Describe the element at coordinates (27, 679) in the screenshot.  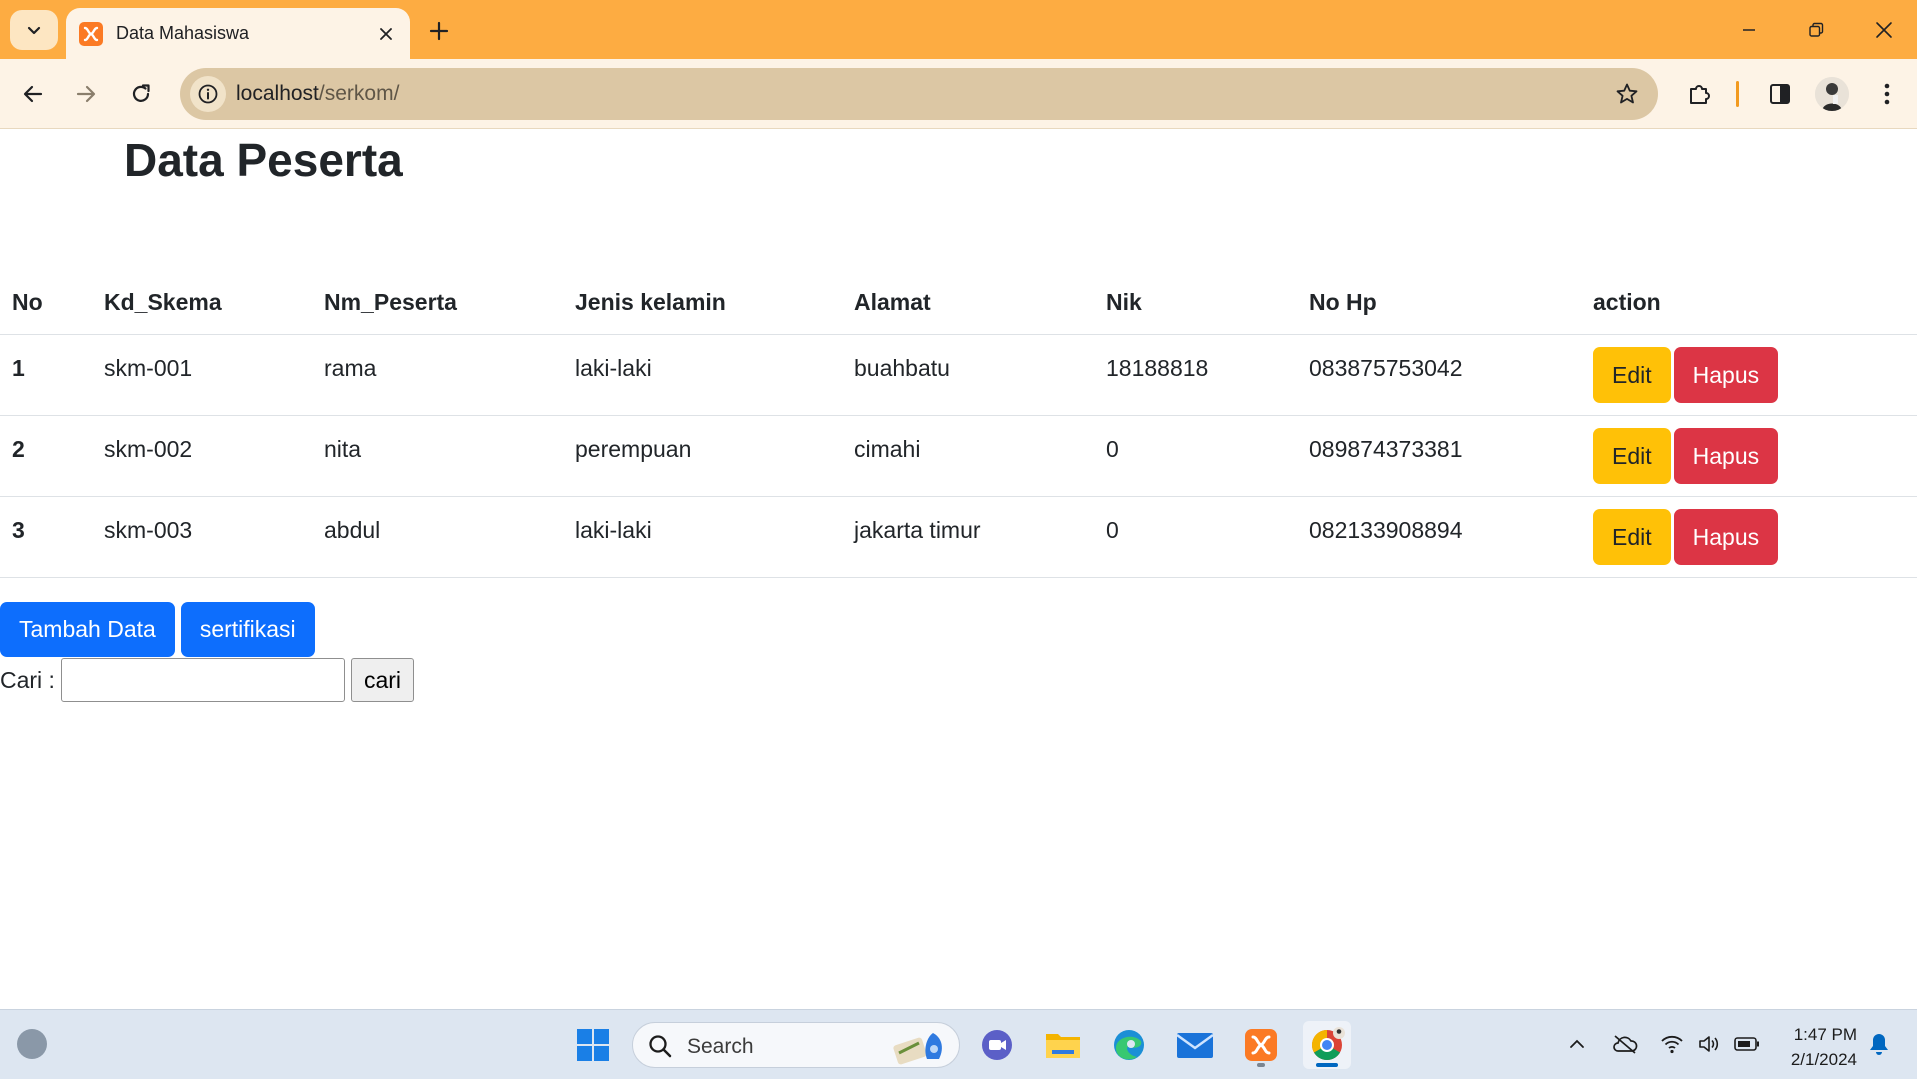
I see `search-label: Cari :` at that location.